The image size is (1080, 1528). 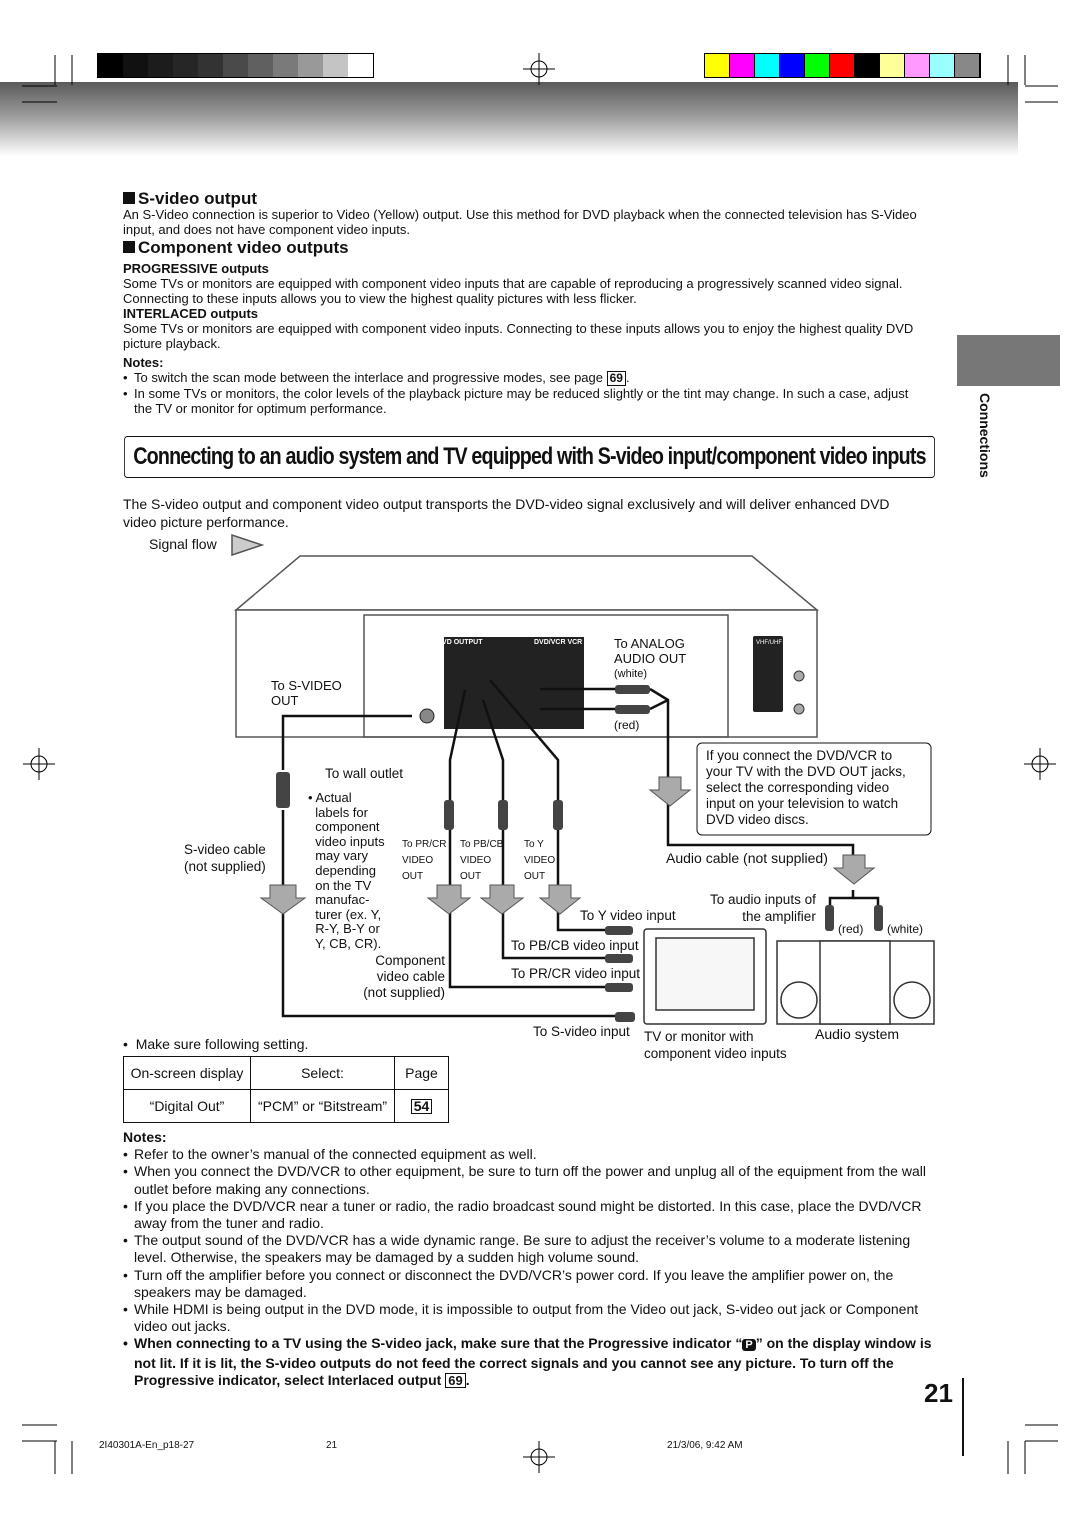 I want to click on progressive-indicator-icon: P, so click(x=749, y=1345).